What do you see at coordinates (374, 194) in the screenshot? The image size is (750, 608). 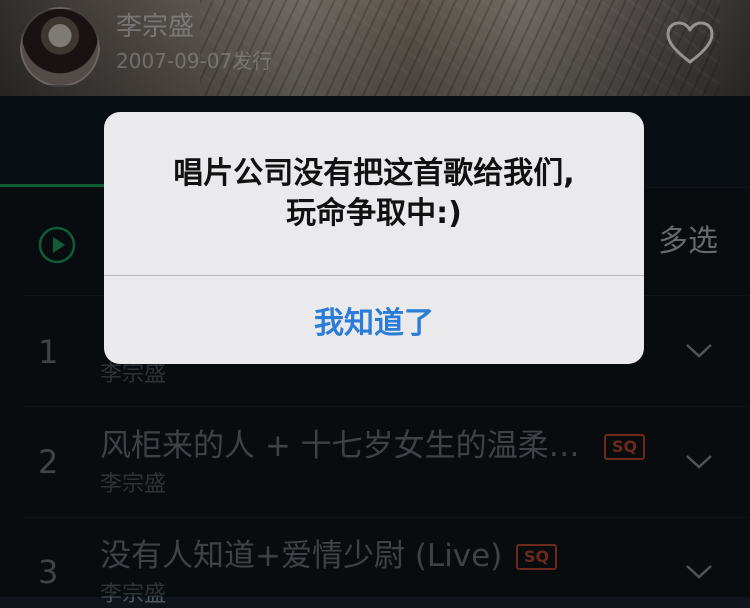 I see `dialog-message: 唱片公司没有把这首歌给我们, 玩命争取中:)` at bounding box center [374, 194].